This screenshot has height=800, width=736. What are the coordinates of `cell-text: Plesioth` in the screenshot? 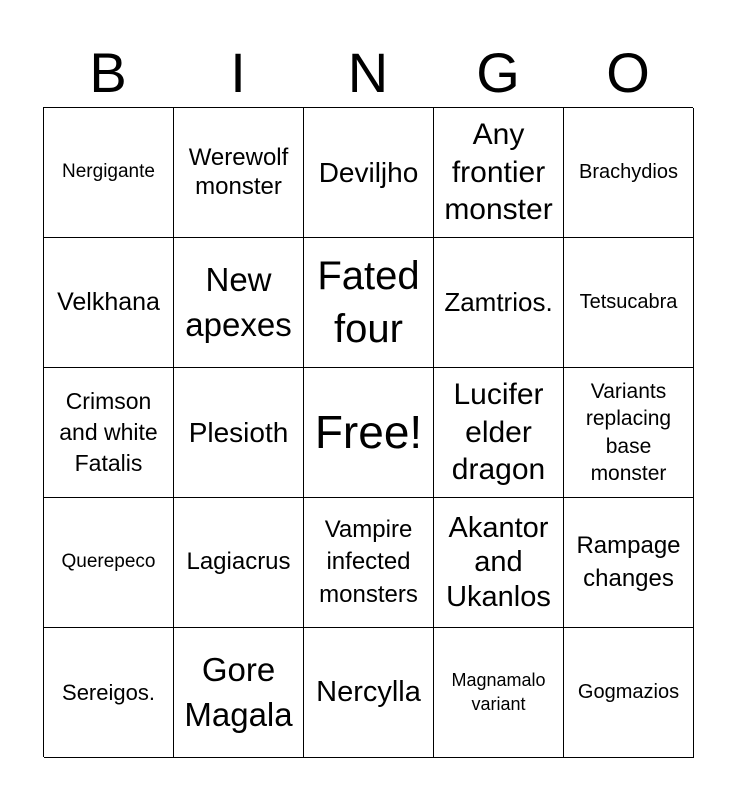 It's located at (238, 432).